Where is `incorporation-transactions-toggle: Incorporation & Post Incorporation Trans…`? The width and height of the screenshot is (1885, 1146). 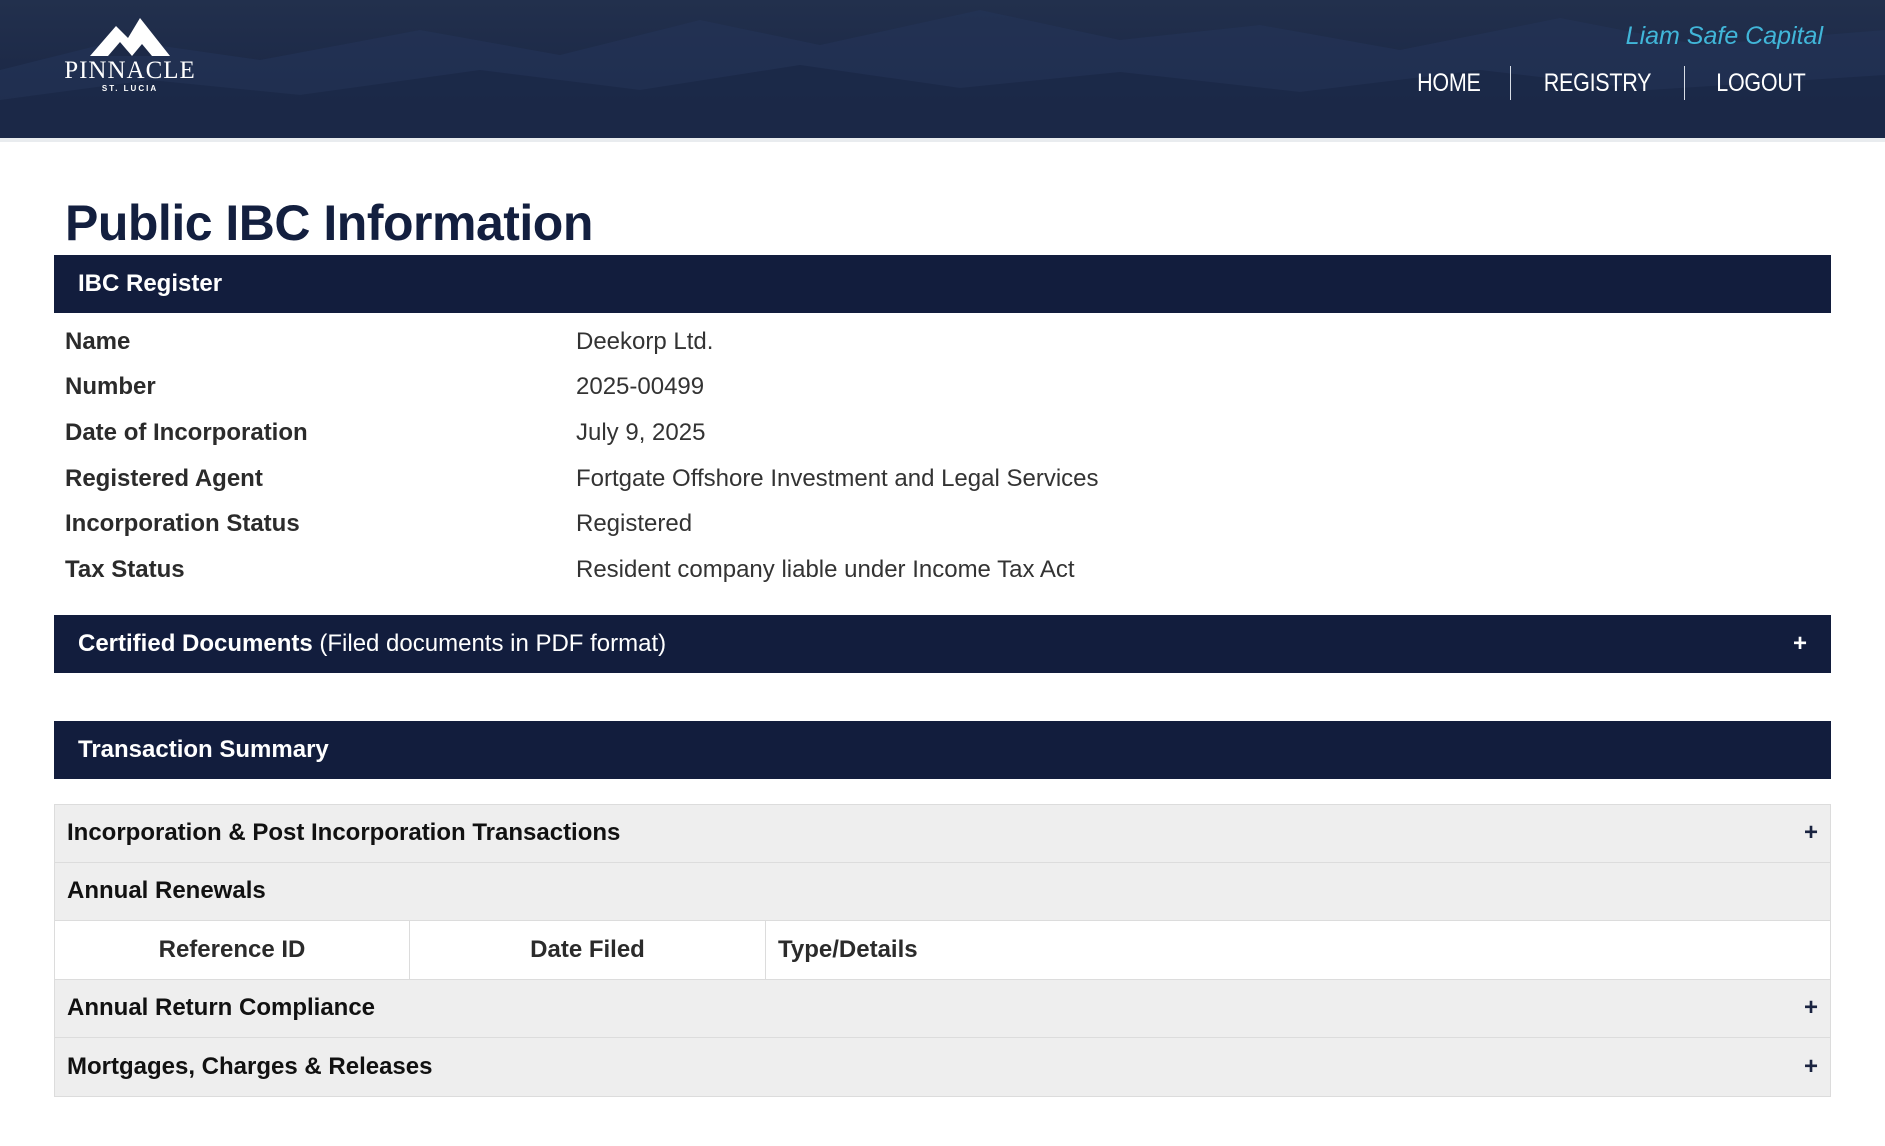 incorporation-transactions-toggle: Incorporation & Post Incorporation Trans… is located at coordinates (942, 833).